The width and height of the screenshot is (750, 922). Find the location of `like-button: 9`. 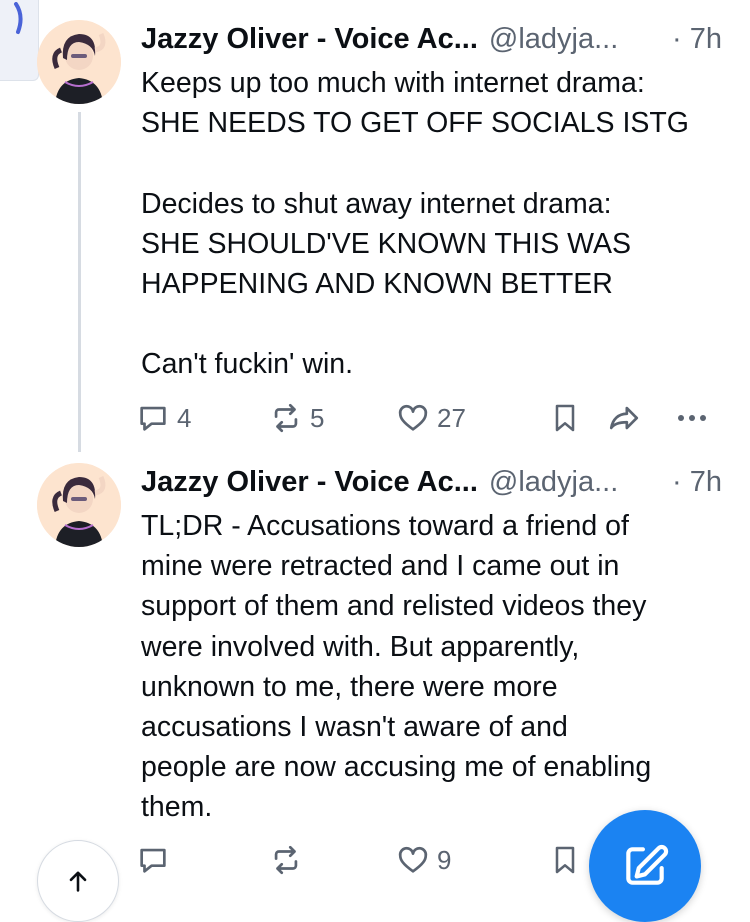

like-button: 9 is located at coordinates (423, 860).